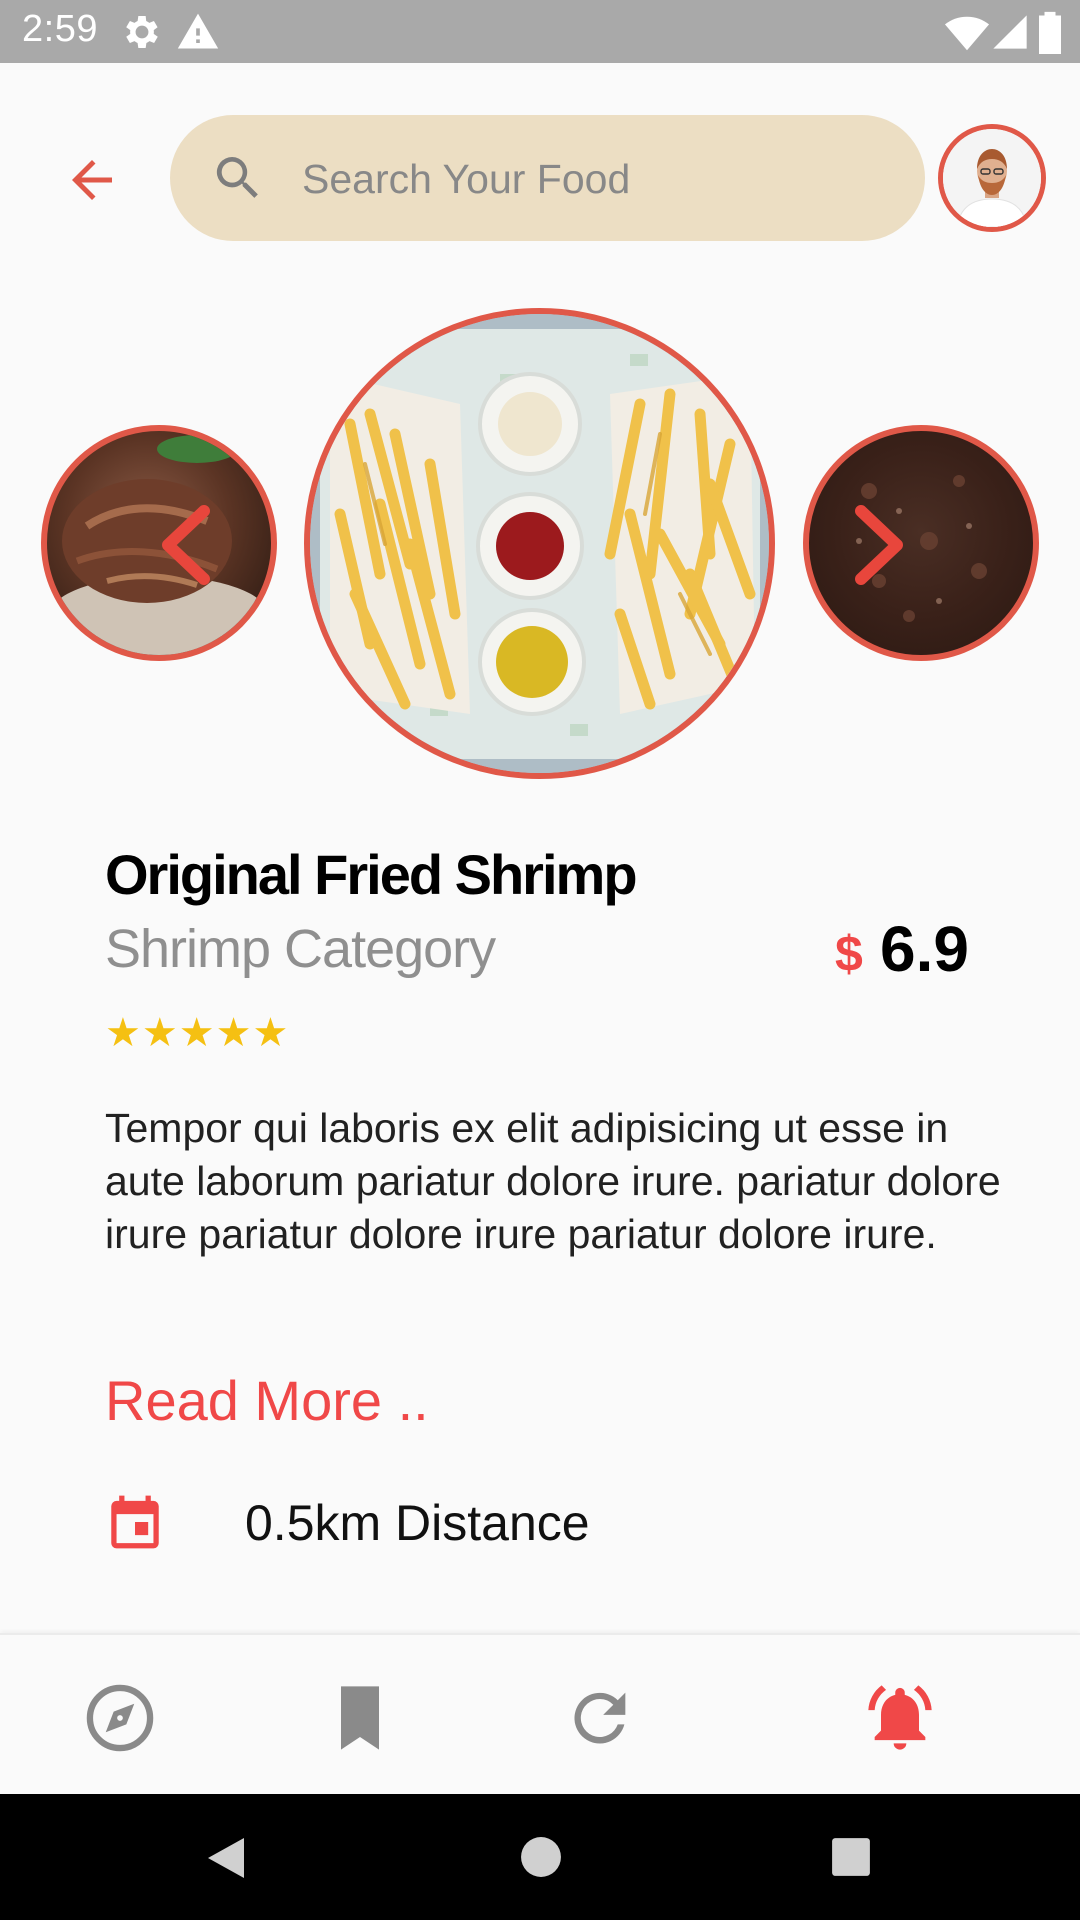 This screenshot has height=1920, width=1080. I want to click on gear-icon, so click(142, 32).